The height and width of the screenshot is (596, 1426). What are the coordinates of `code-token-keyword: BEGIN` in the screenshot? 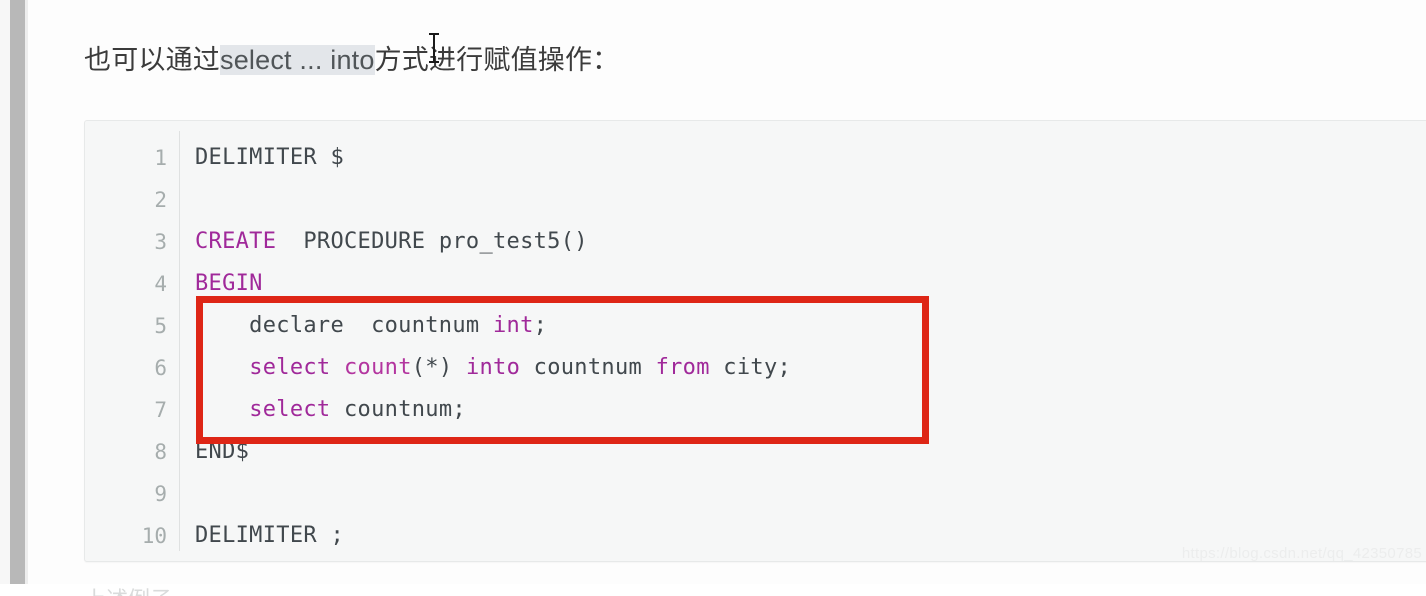 It's located at (229, 283).